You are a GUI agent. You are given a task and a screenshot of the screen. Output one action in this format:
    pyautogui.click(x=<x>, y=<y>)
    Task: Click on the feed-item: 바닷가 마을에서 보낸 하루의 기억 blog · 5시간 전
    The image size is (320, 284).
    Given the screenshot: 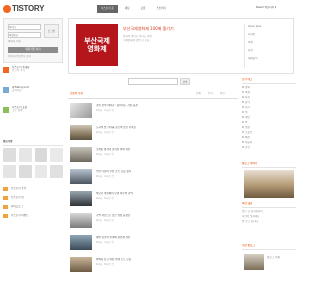 What is the action you would take?
    pyautogui.click(x=153, y=200)
    